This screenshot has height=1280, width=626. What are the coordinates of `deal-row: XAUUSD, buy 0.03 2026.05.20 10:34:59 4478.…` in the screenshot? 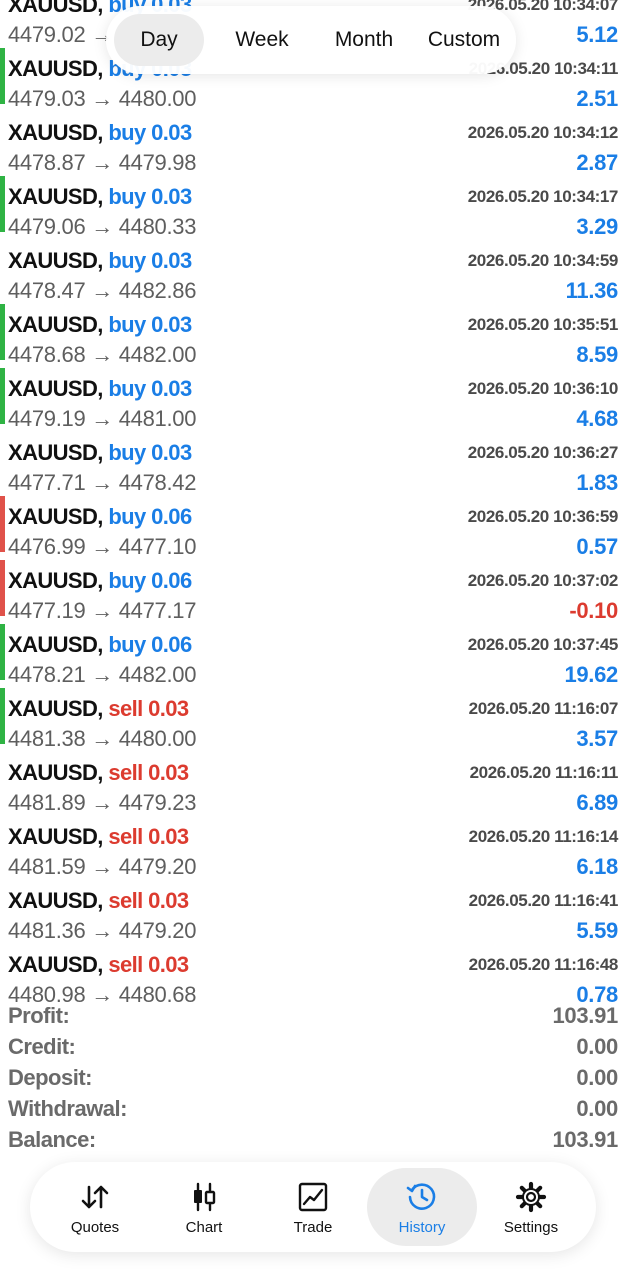 It's located at (313, 269).